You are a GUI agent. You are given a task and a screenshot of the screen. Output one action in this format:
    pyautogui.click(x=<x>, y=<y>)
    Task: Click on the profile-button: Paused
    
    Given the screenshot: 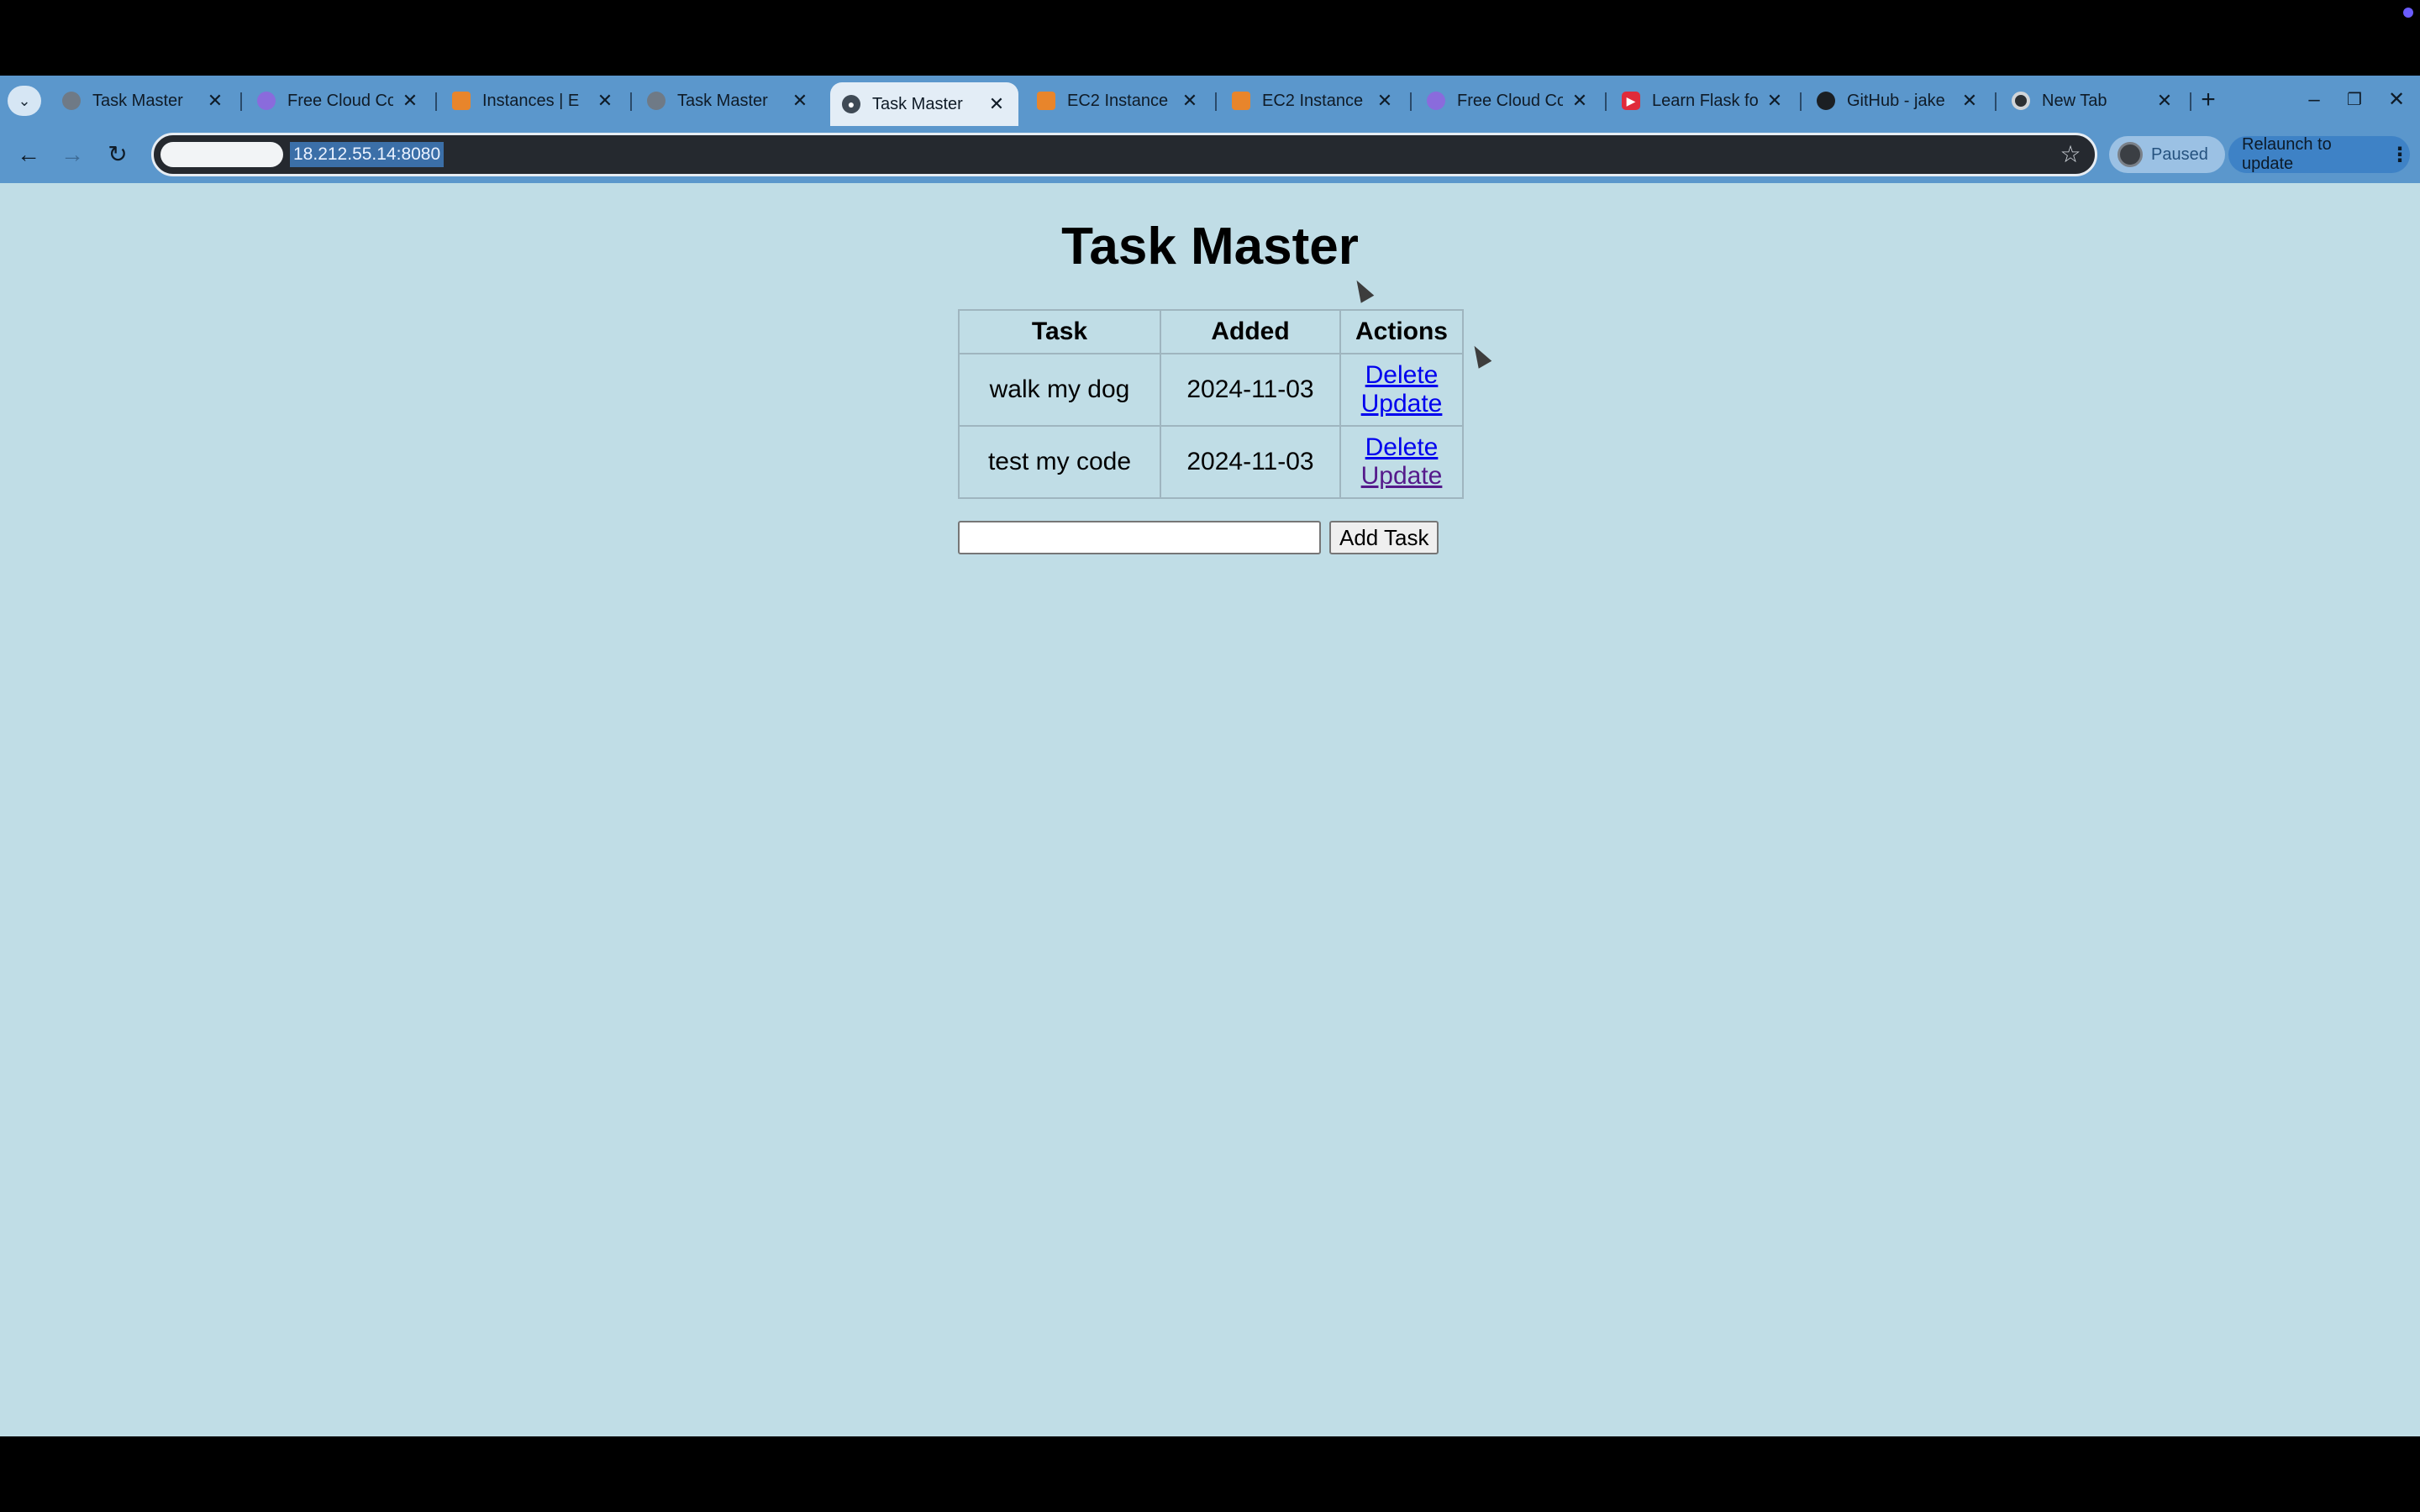 What is the action you would take?
    pyautogui.click(x=2167, y=154)
    